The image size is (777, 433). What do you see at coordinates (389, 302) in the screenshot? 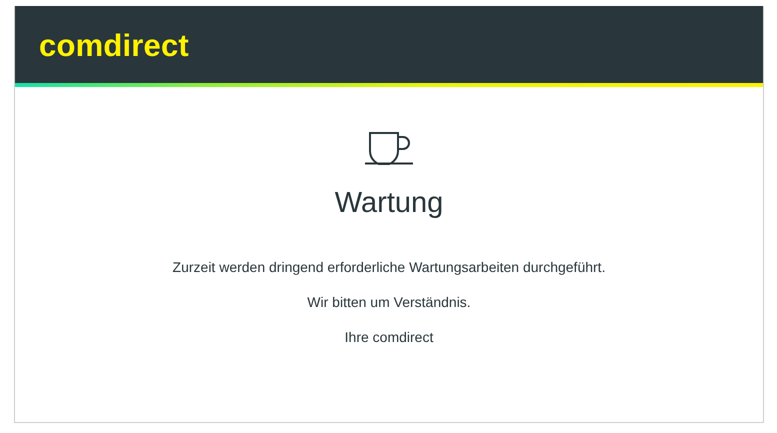
I see `message-text: Wir bitten um Verständnis.` at bounding box center [389, 302].